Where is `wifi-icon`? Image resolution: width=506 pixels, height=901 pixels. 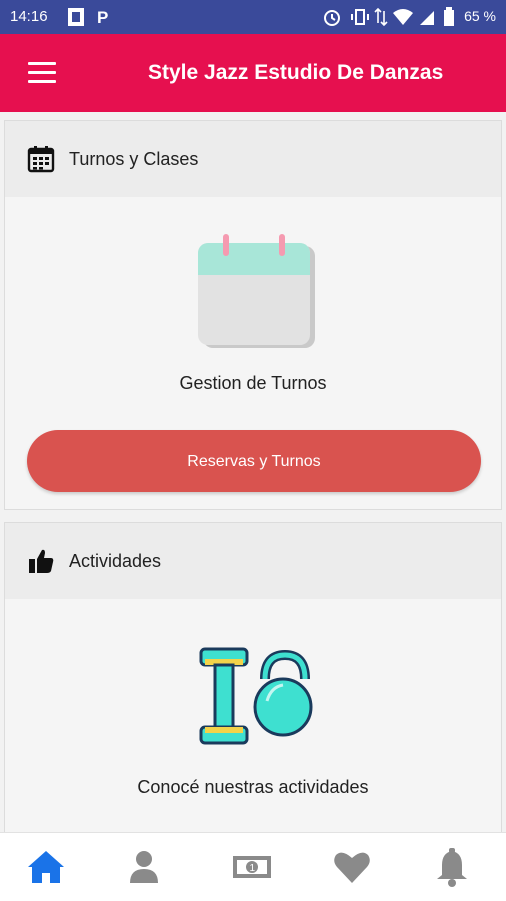 wifi-icon is located at coordinates (403, 17).